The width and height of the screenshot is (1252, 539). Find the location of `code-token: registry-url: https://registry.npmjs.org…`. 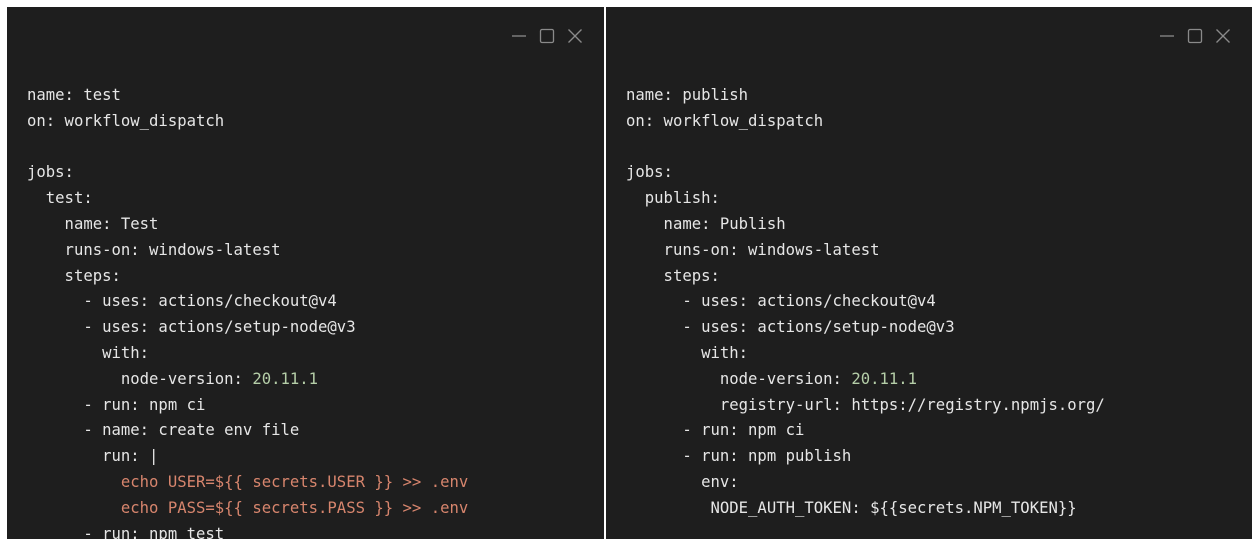

code-token: registry-url: https://registry.npmjs.org… is located at coordinates (865, 404).